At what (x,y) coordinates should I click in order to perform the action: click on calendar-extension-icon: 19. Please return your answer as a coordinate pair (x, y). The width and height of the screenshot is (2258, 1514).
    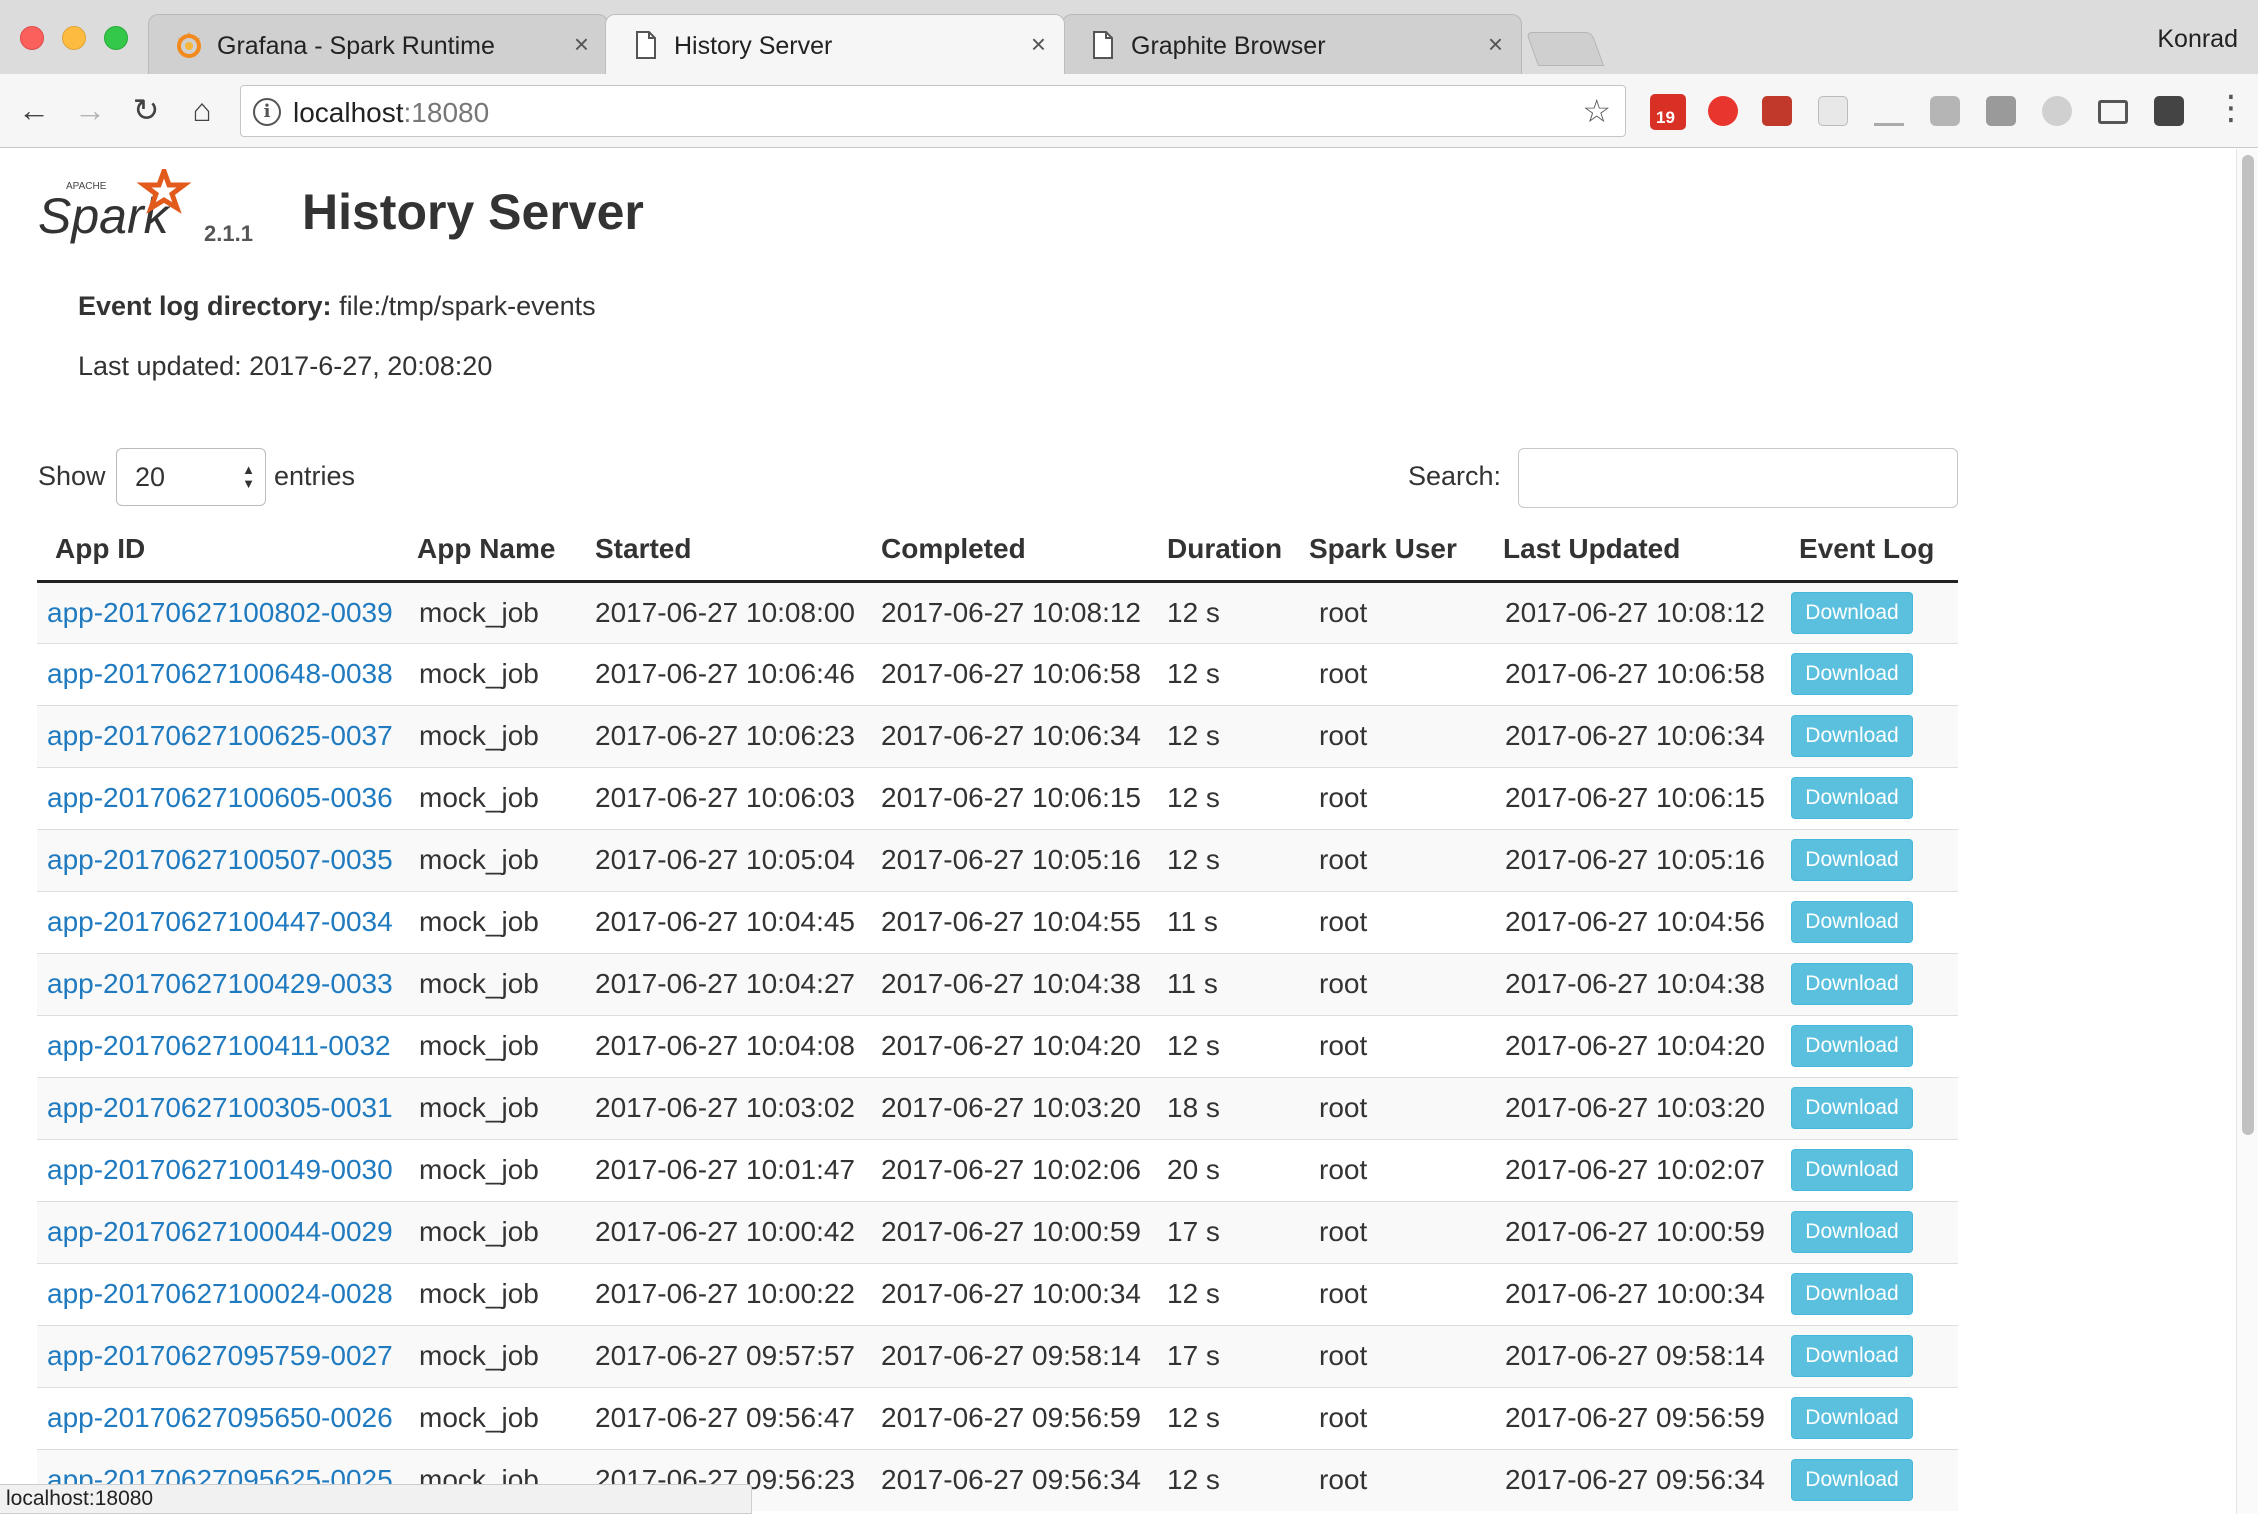
    Looking at the image, I should click on (1668, 112).